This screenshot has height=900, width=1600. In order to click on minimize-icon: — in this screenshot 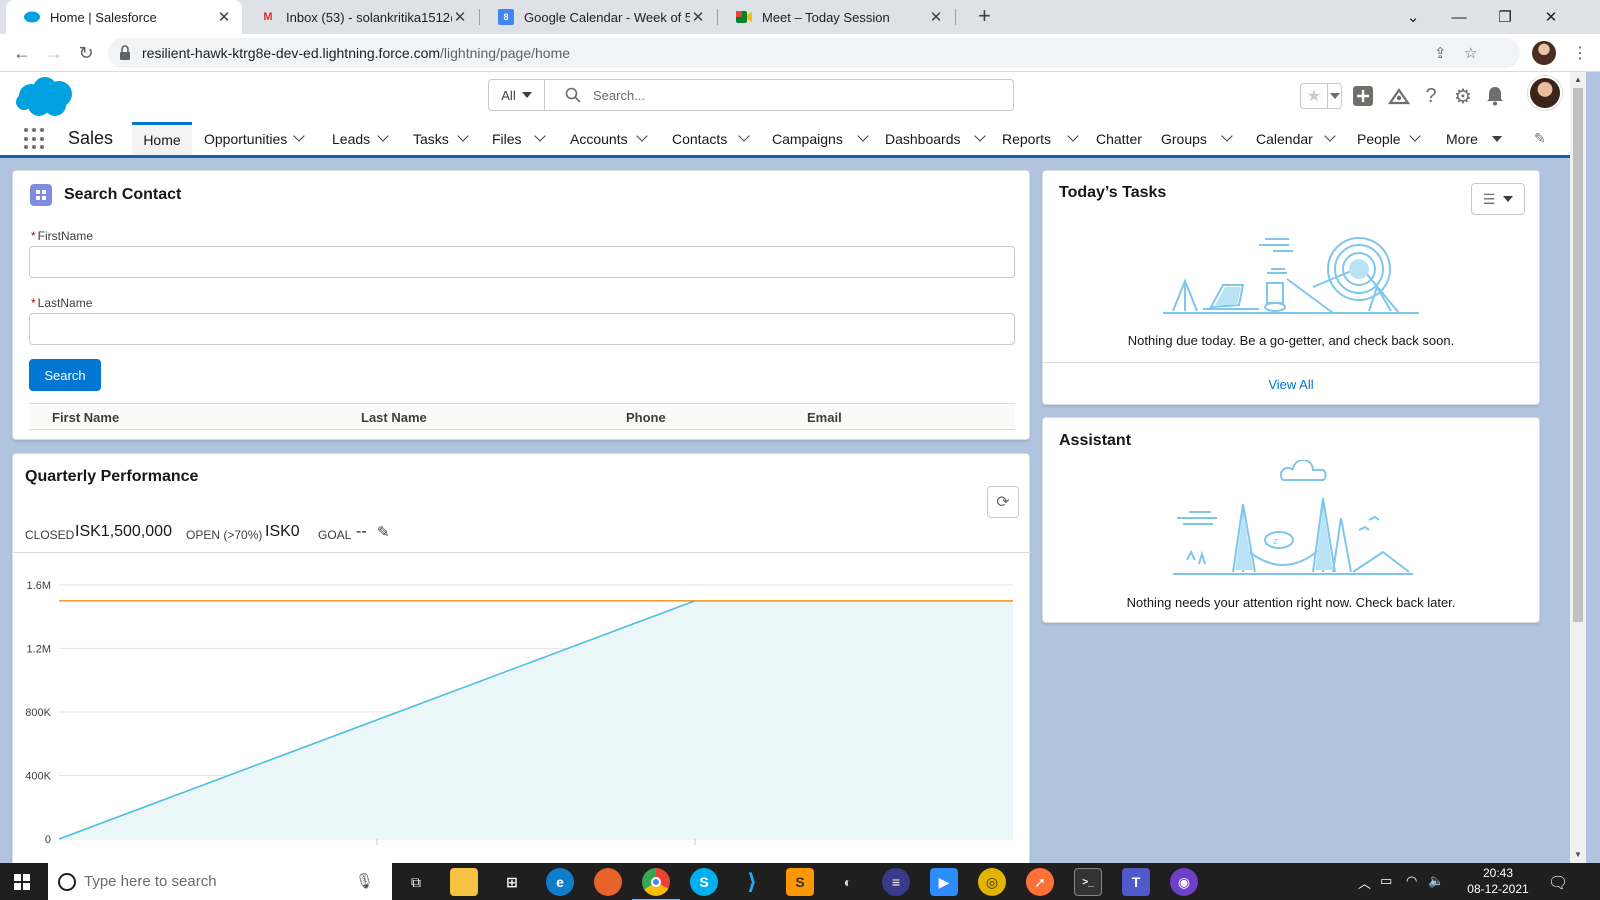, I will do `click(1459, 17)`.